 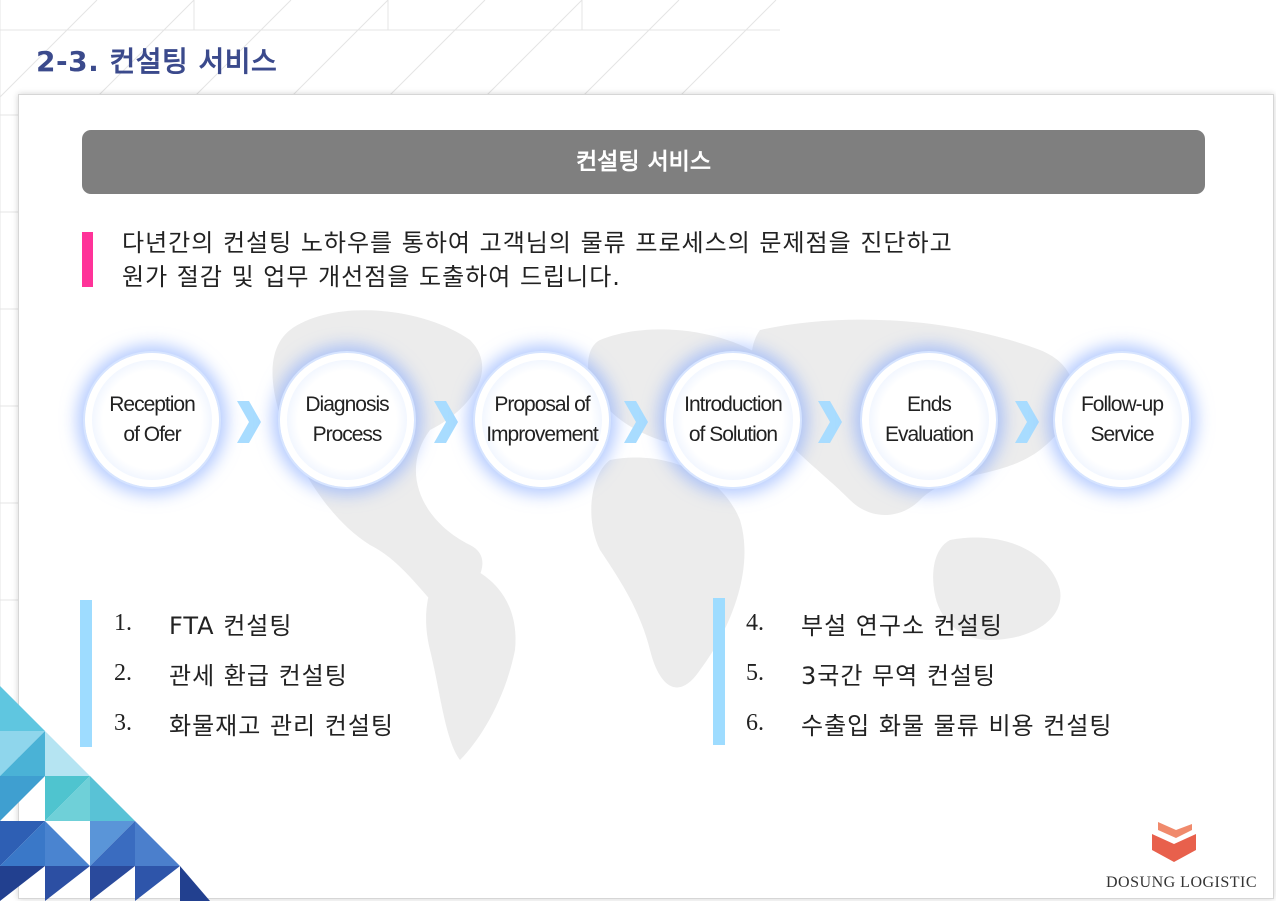 I want to click on list-accent-bar-right, so click(x=719, y=671).